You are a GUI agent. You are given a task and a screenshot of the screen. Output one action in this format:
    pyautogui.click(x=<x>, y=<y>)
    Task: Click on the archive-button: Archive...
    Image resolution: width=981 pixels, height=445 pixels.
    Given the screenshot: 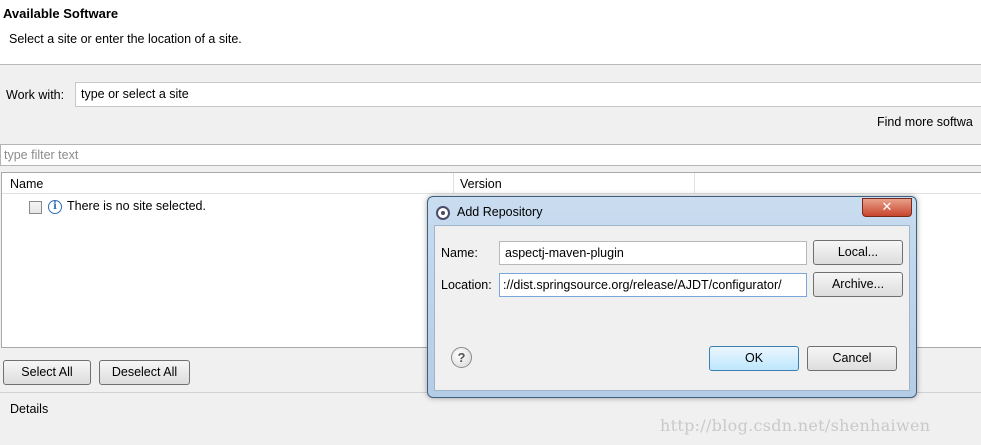 What is the action you would take?
    pyautogui.click(x=858, y=284)
    